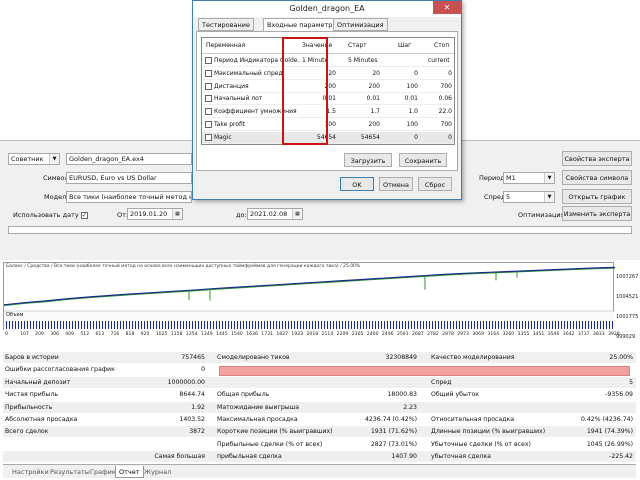 This screenshot has height=480, width=640. Describe the element at coordinates (368, 160) in the screenshot. I see `load-button: Загрузить` at that location.